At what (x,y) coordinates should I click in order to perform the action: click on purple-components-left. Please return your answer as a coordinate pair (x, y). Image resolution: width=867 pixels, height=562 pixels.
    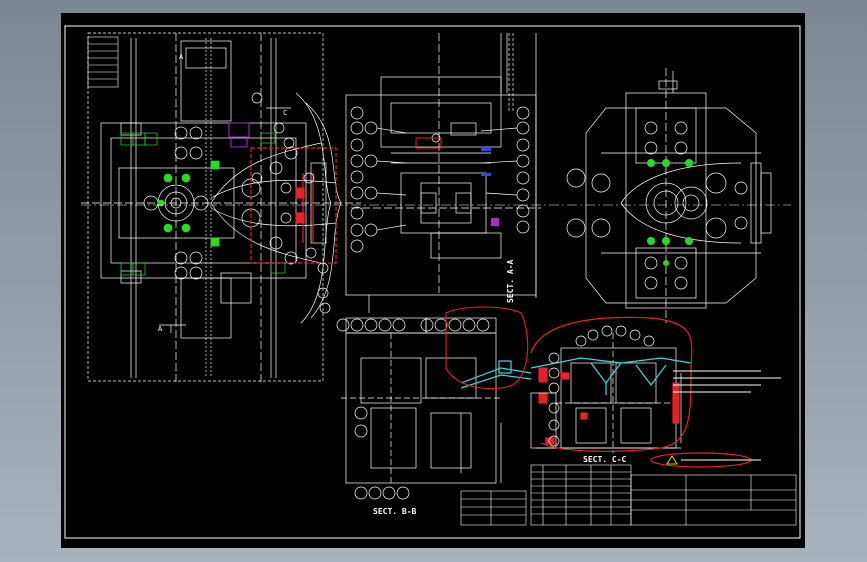
    Looking at the image, I should click on (239, 135).